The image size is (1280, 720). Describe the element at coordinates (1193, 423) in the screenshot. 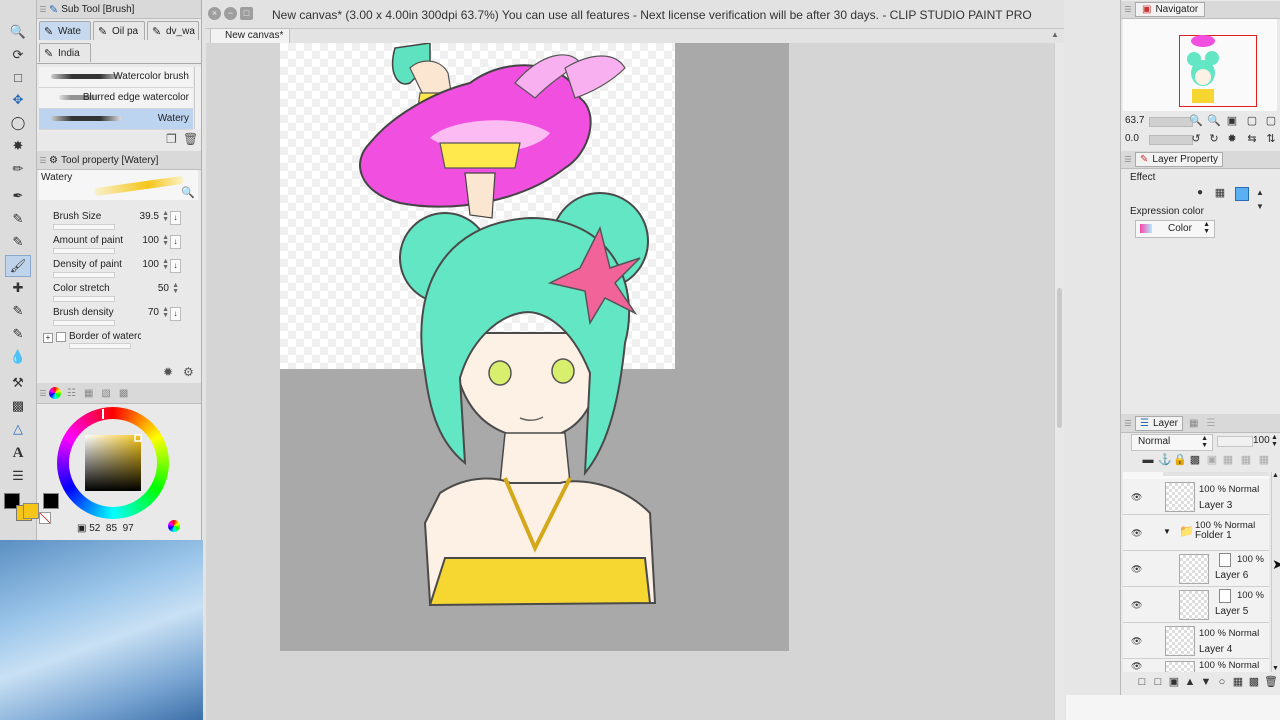

I see `layer-search-tab-icon: ▦` at that location.